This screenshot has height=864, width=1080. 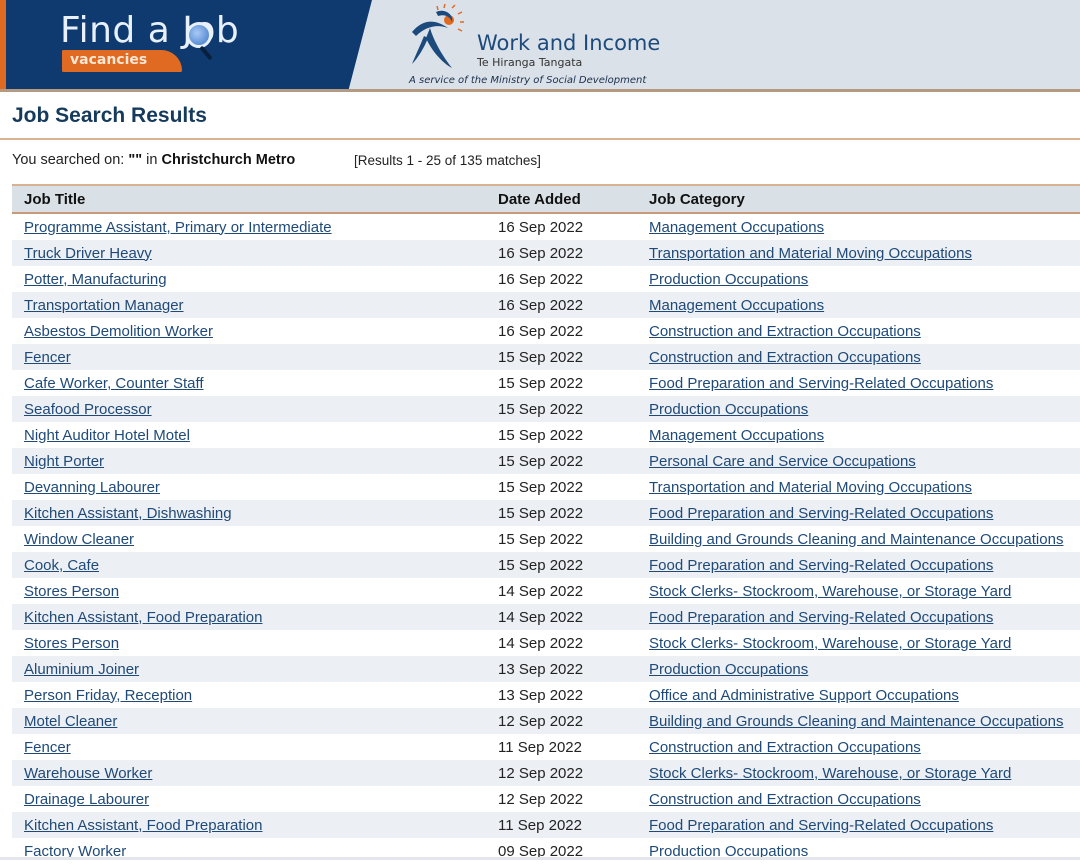 What do you see at coordinates (149, 30) in the screenshot?
I see `find-a-job-logo-text: Find a Job` at bounding box center [149, 30].